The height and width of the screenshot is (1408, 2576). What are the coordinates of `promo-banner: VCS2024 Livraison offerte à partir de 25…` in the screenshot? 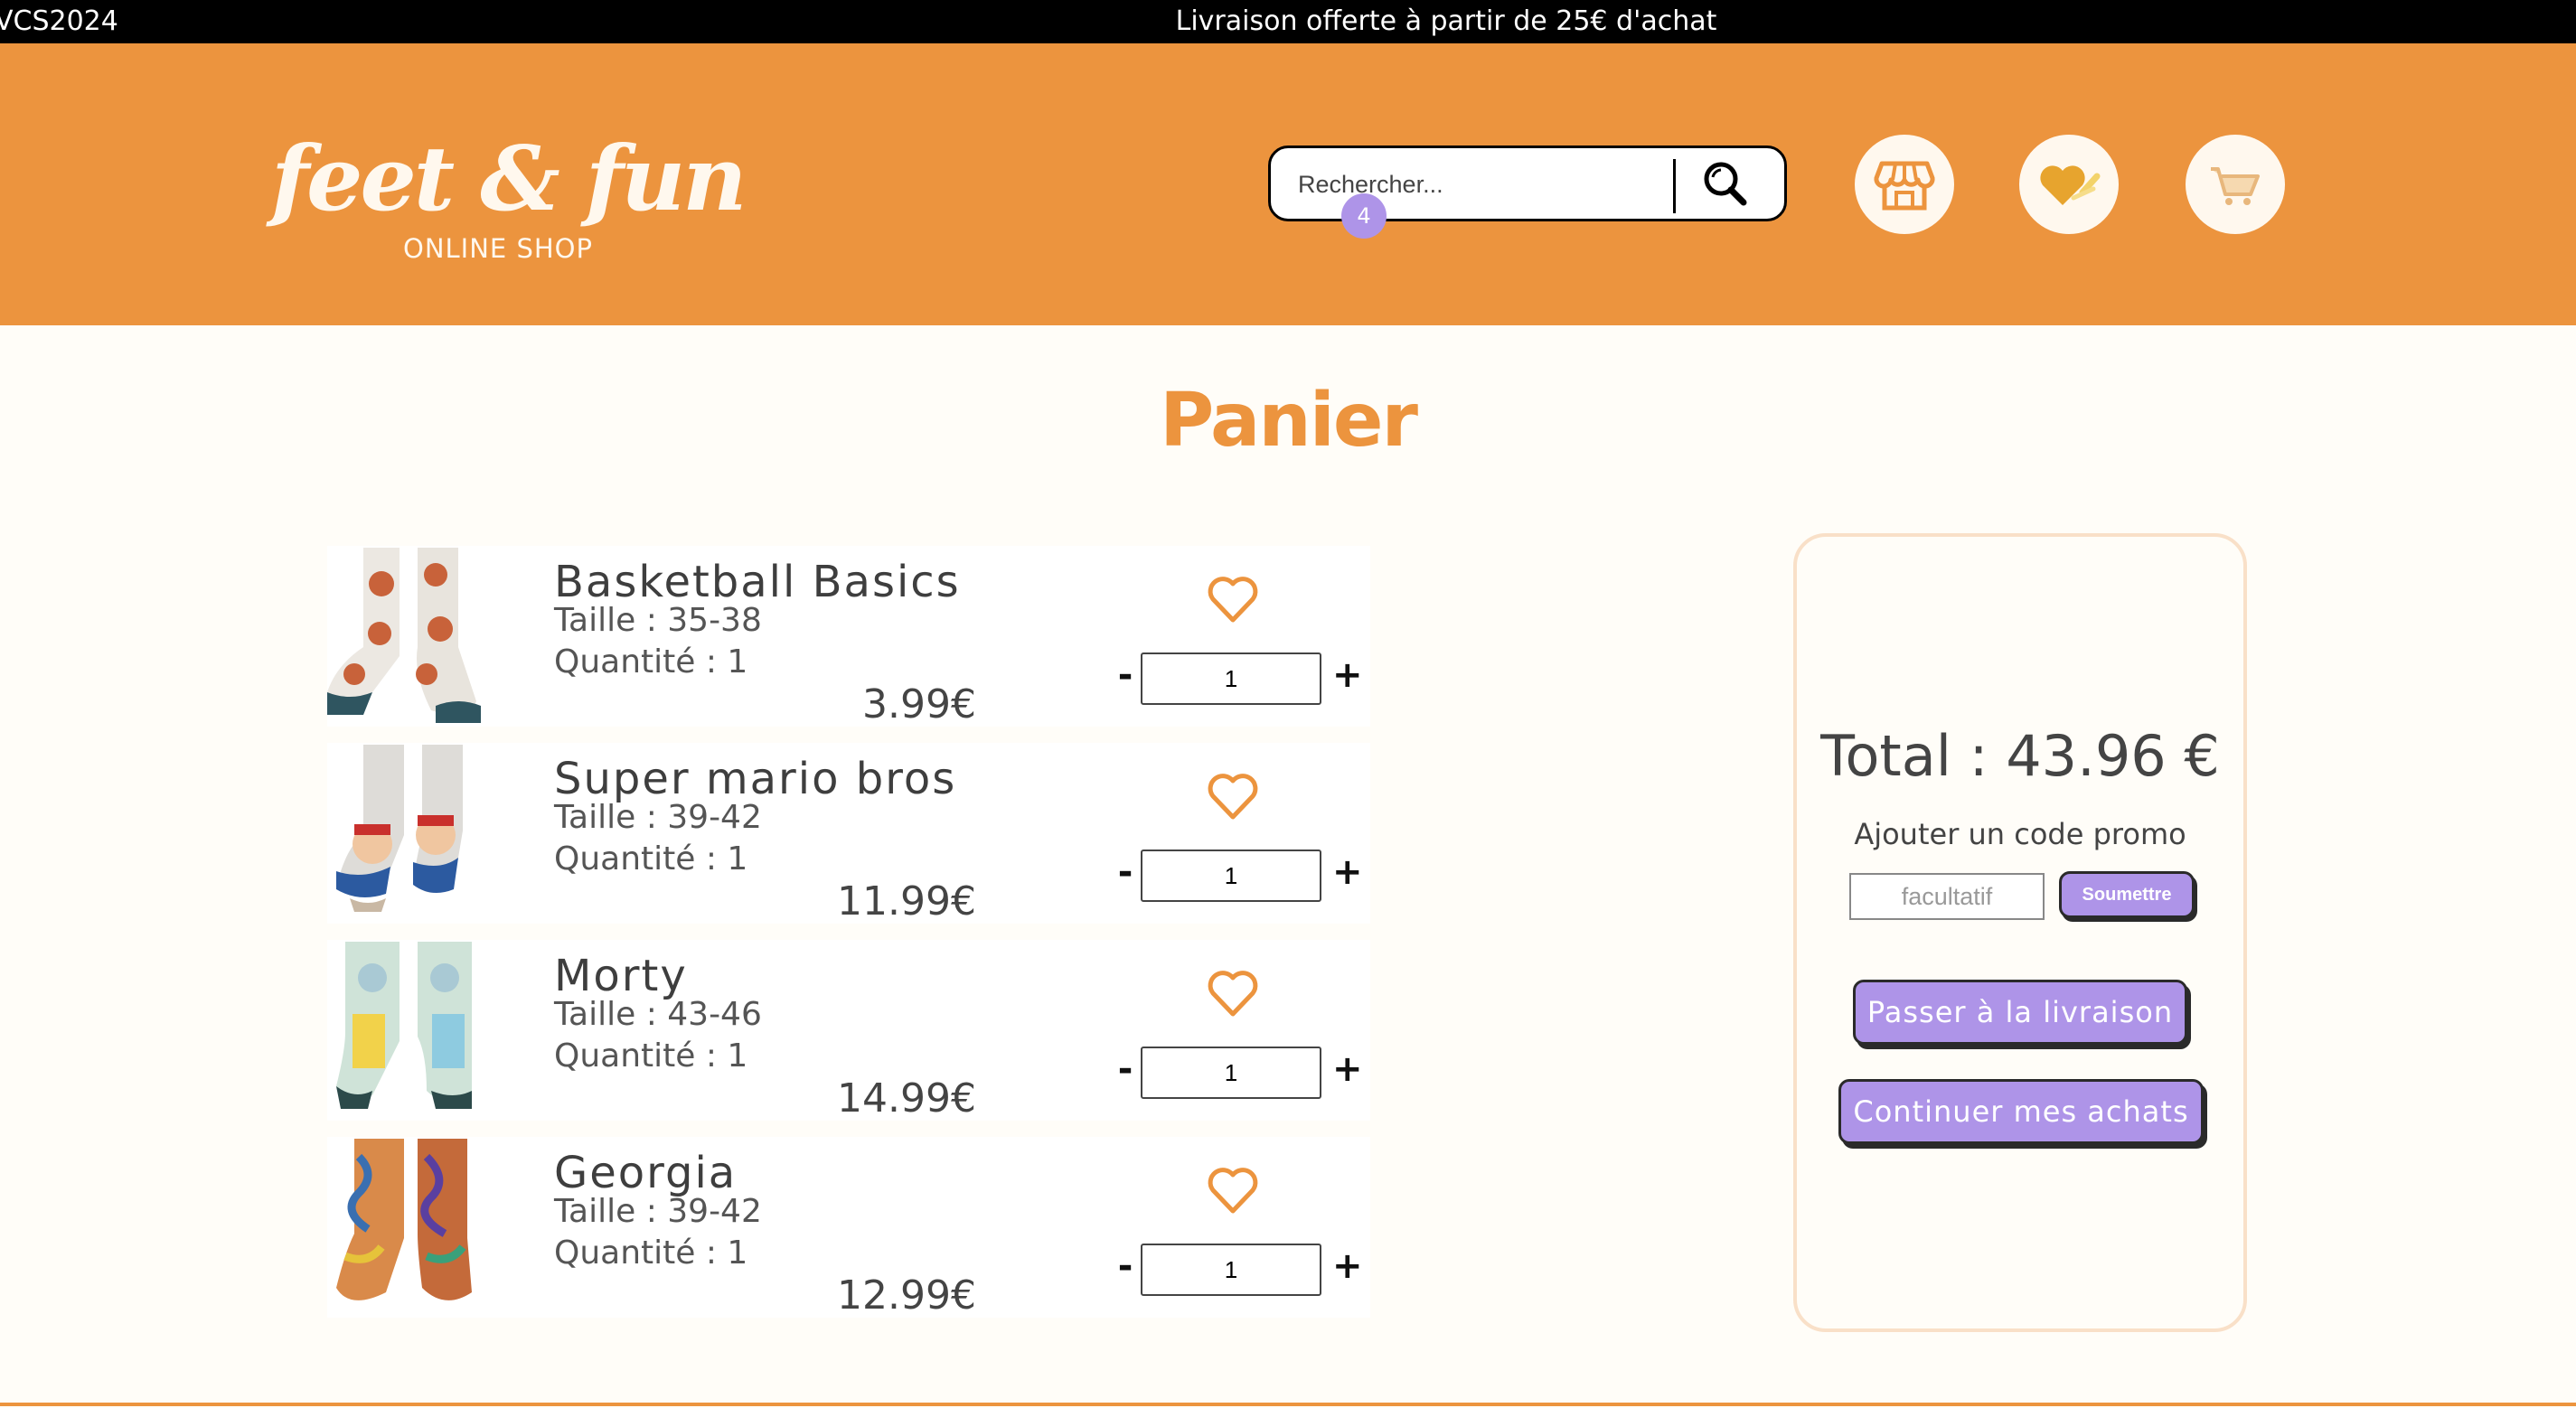 It's located at (1288, 21).